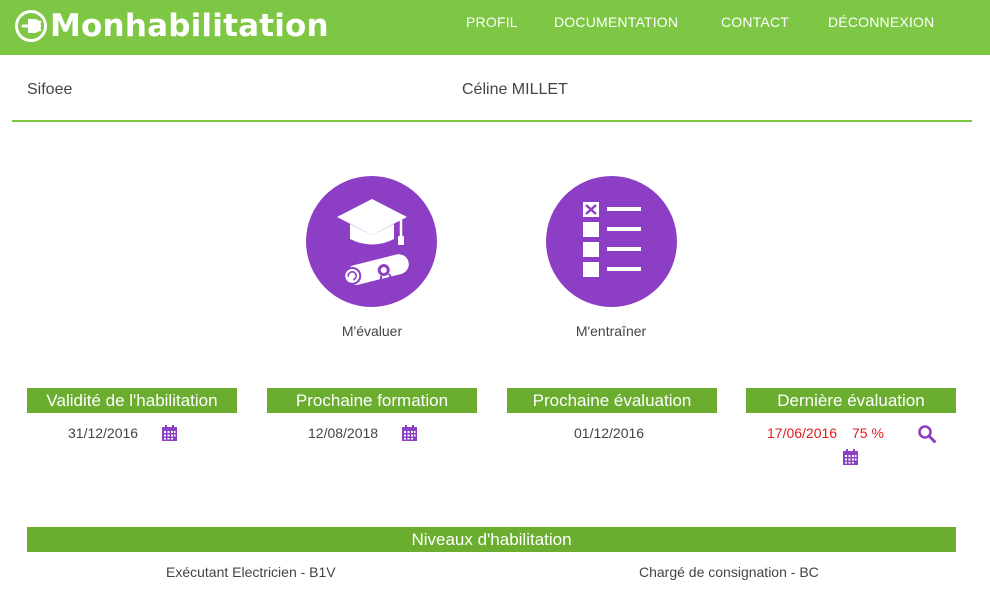 This screenshot has width=990, height=608. I want to click on train-label: M'entraîner, so click(611, 331).